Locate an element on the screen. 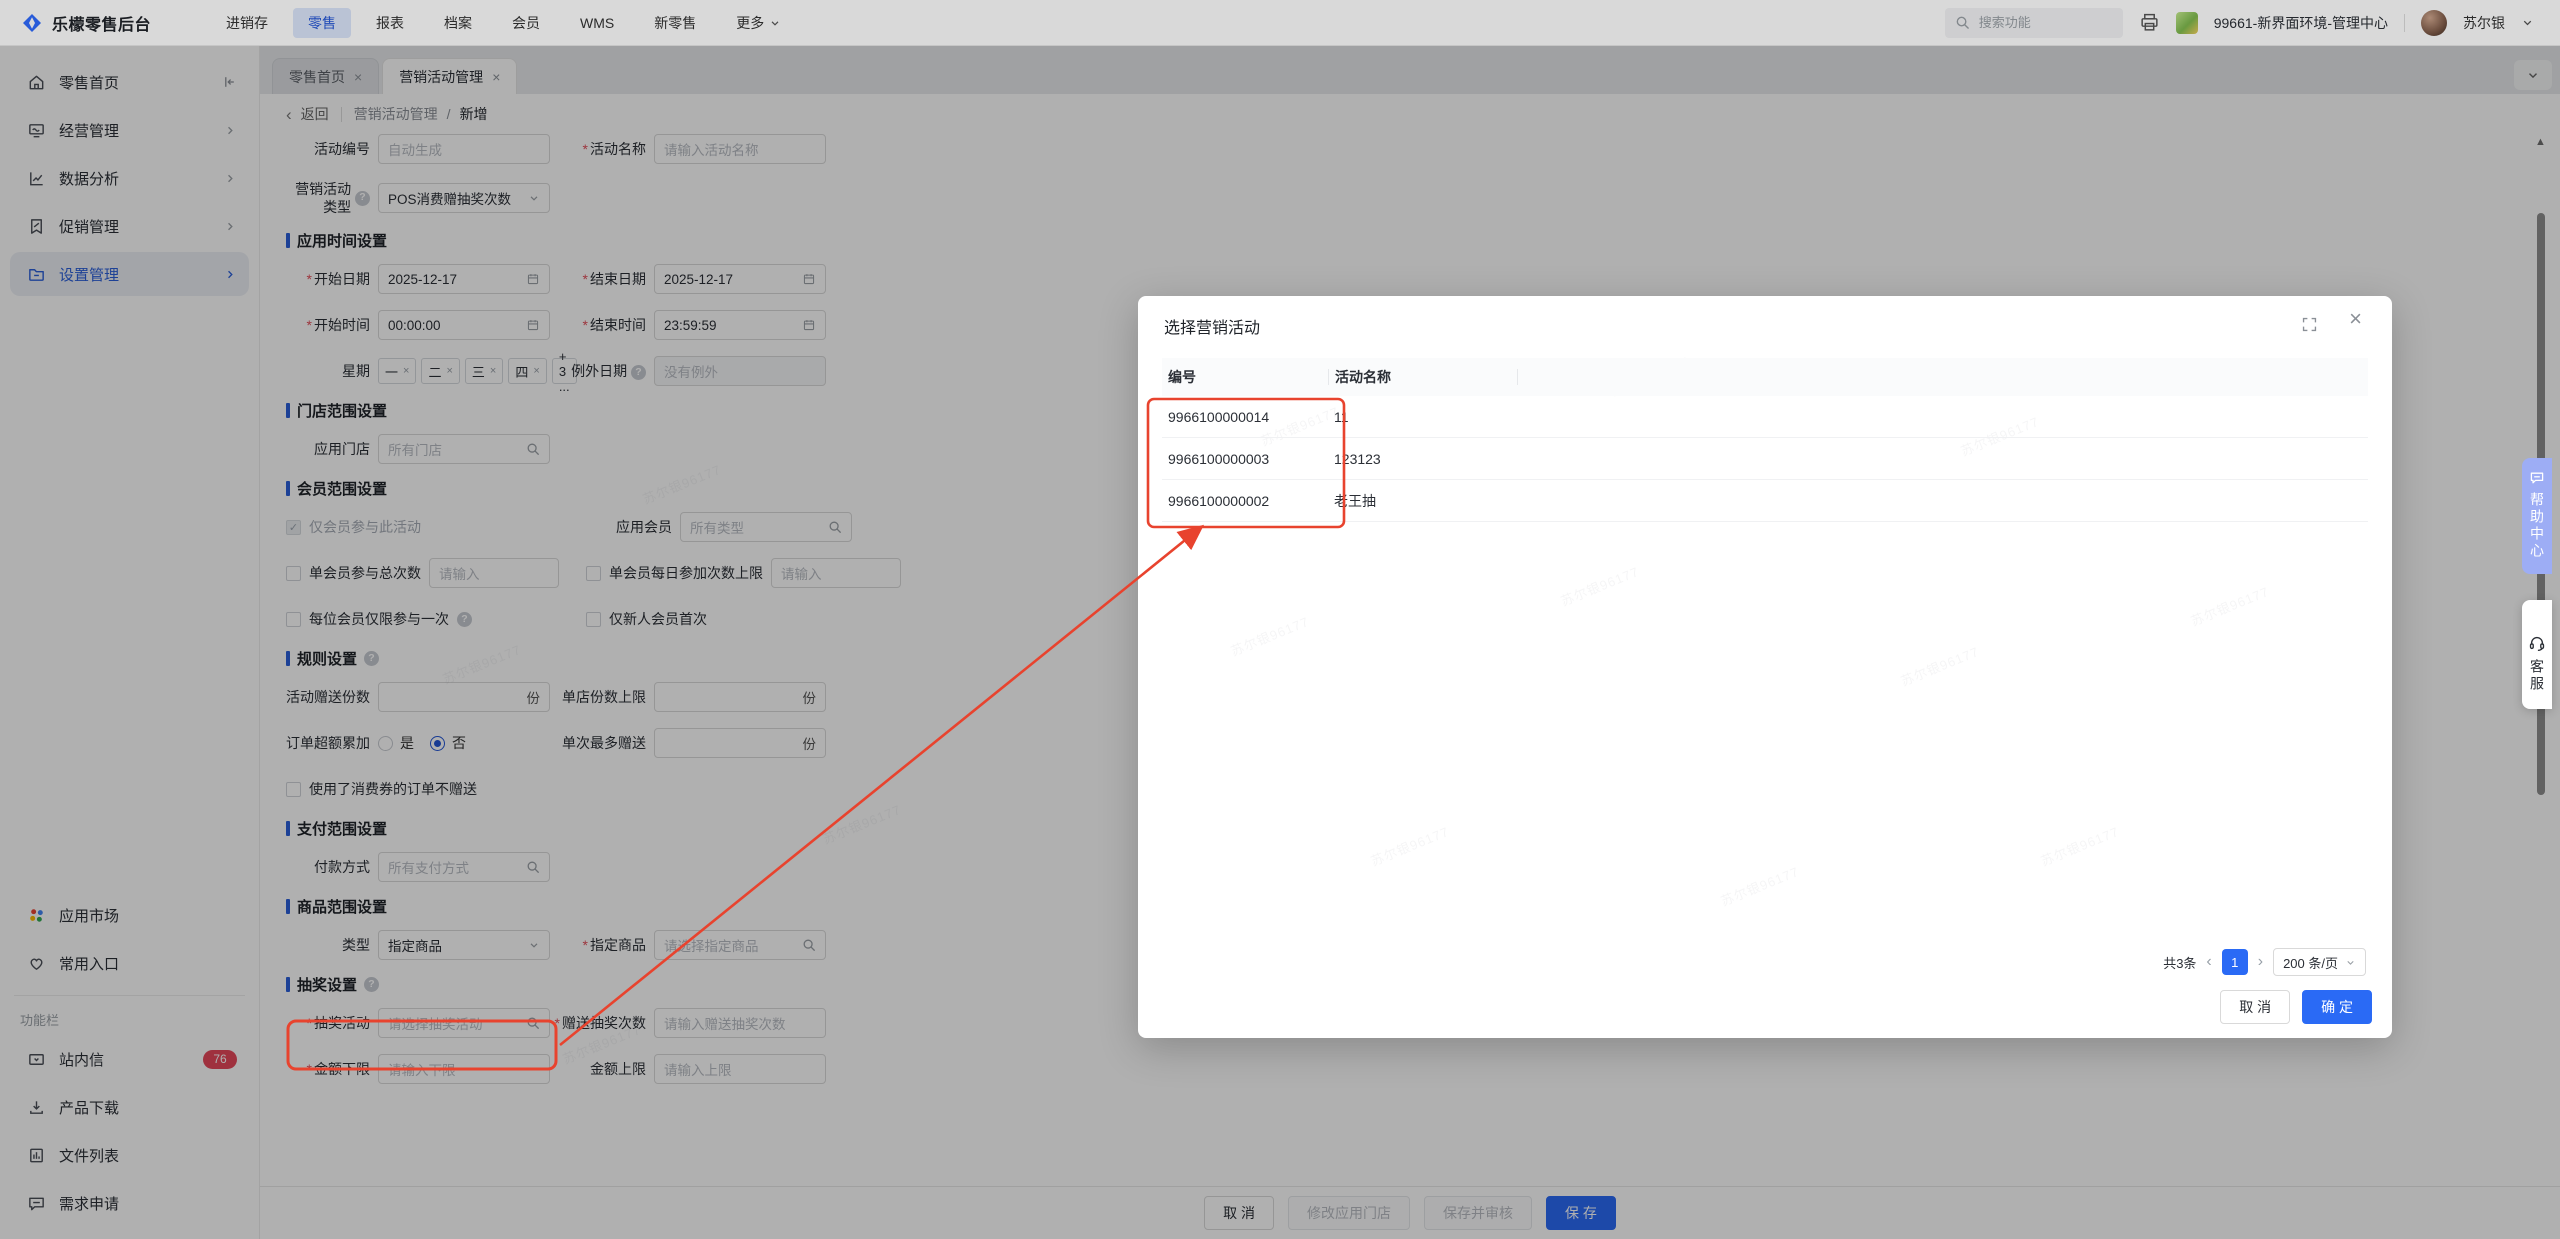 The width and height of the screenshot is (2560, 1239). navbar-divider is located at coordinates (2404, 22).